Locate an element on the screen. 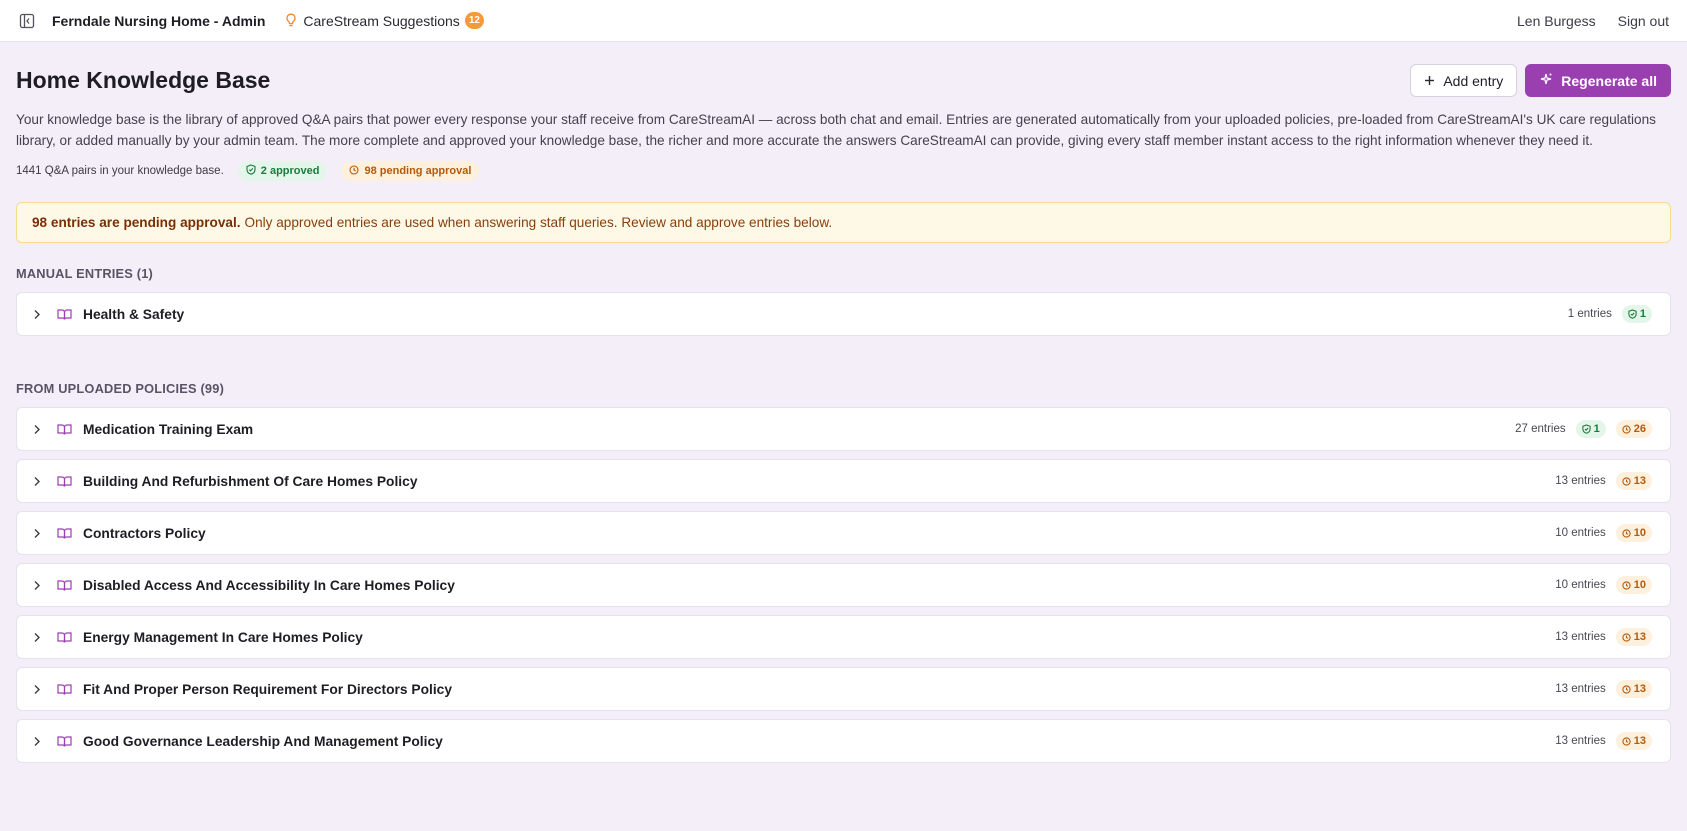 The width and height of the screenshot is (1687, 831). policy-group-row: Health & Safety 1 entries 1 is located at coordinates (843, 314).